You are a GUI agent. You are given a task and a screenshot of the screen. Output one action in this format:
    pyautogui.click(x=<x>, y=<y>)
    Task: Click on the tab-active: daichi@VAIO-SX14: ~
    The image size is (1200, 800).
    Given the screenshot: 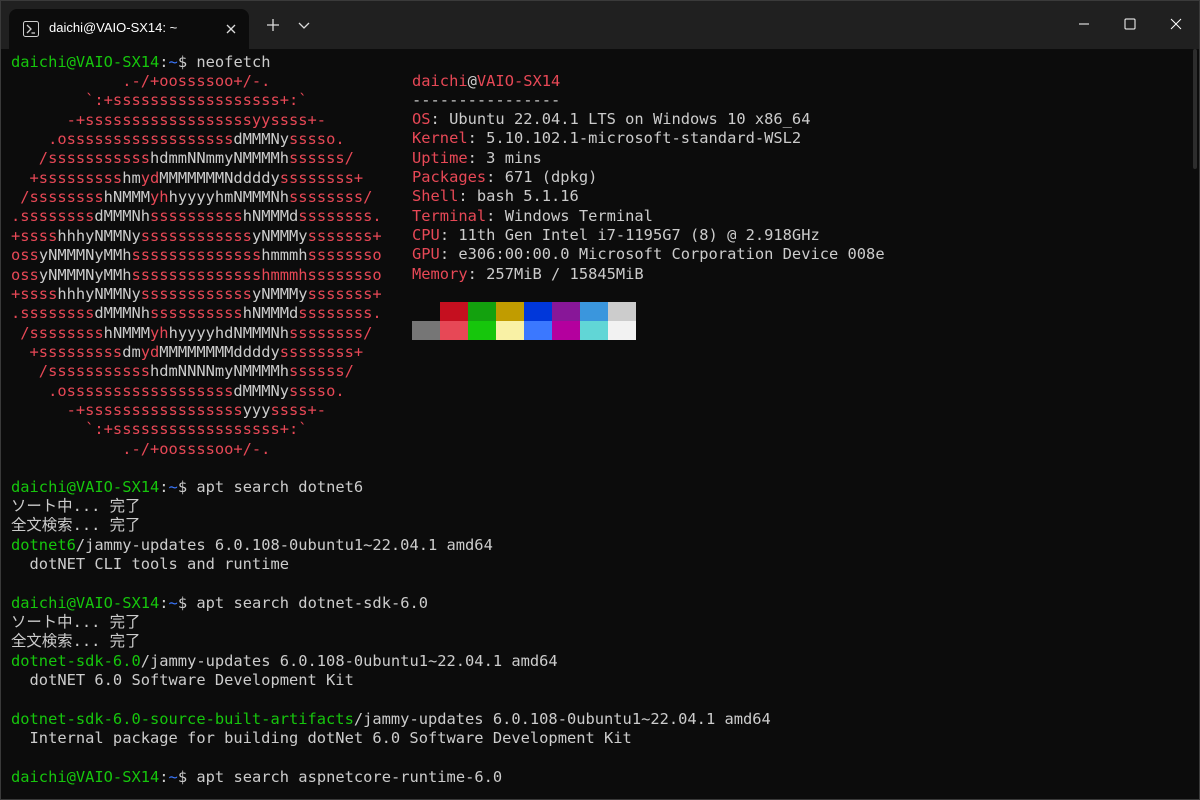 What is the action you would take?
    pyautogui.click(x=129, y=29)
    